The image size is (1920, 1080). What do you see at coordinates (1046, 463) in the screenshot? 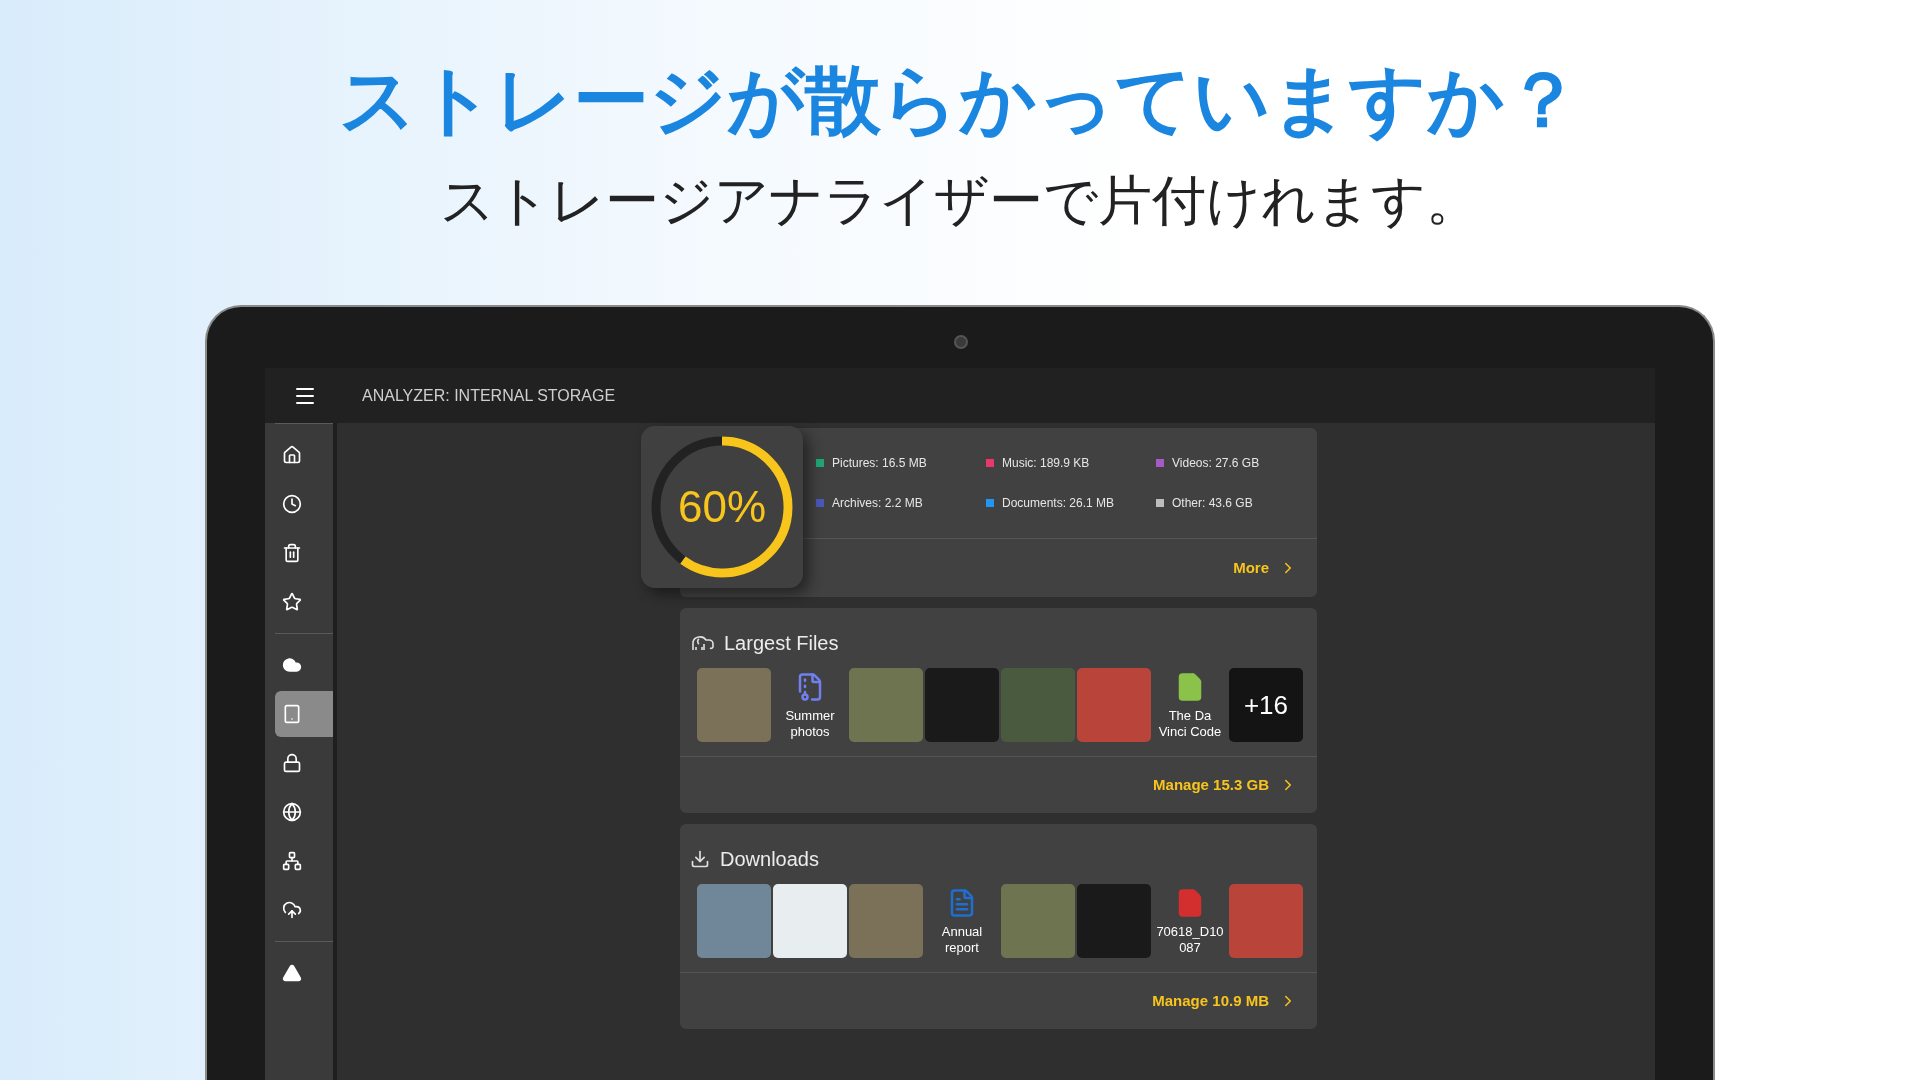
I see `legend-label: Music: 189.9 KB` at bounding box center [1046, 463].